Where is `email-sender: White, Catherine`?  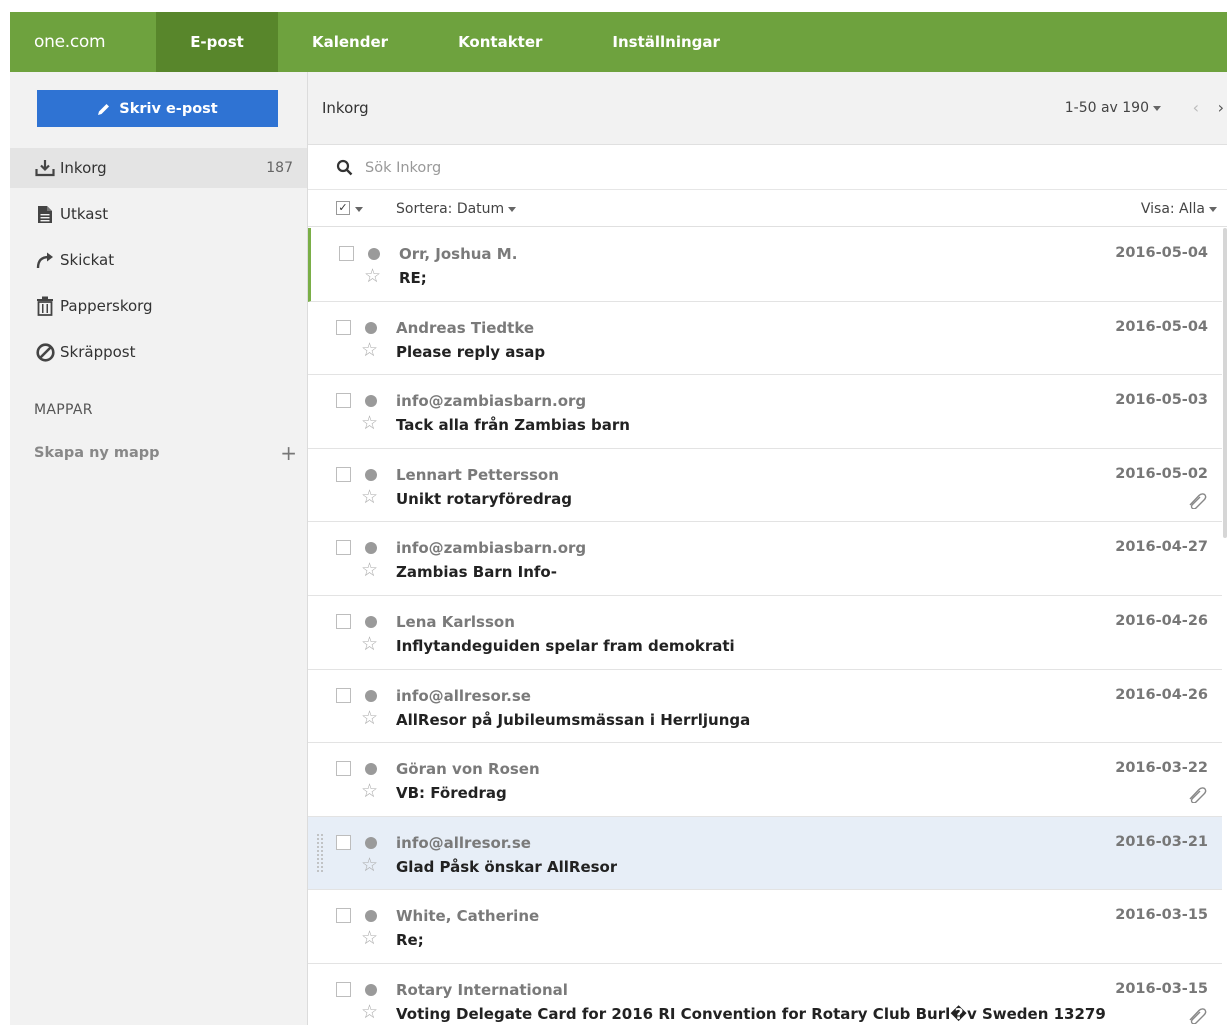
email-sender: White, Catherine is located at coordinates (468, 916).